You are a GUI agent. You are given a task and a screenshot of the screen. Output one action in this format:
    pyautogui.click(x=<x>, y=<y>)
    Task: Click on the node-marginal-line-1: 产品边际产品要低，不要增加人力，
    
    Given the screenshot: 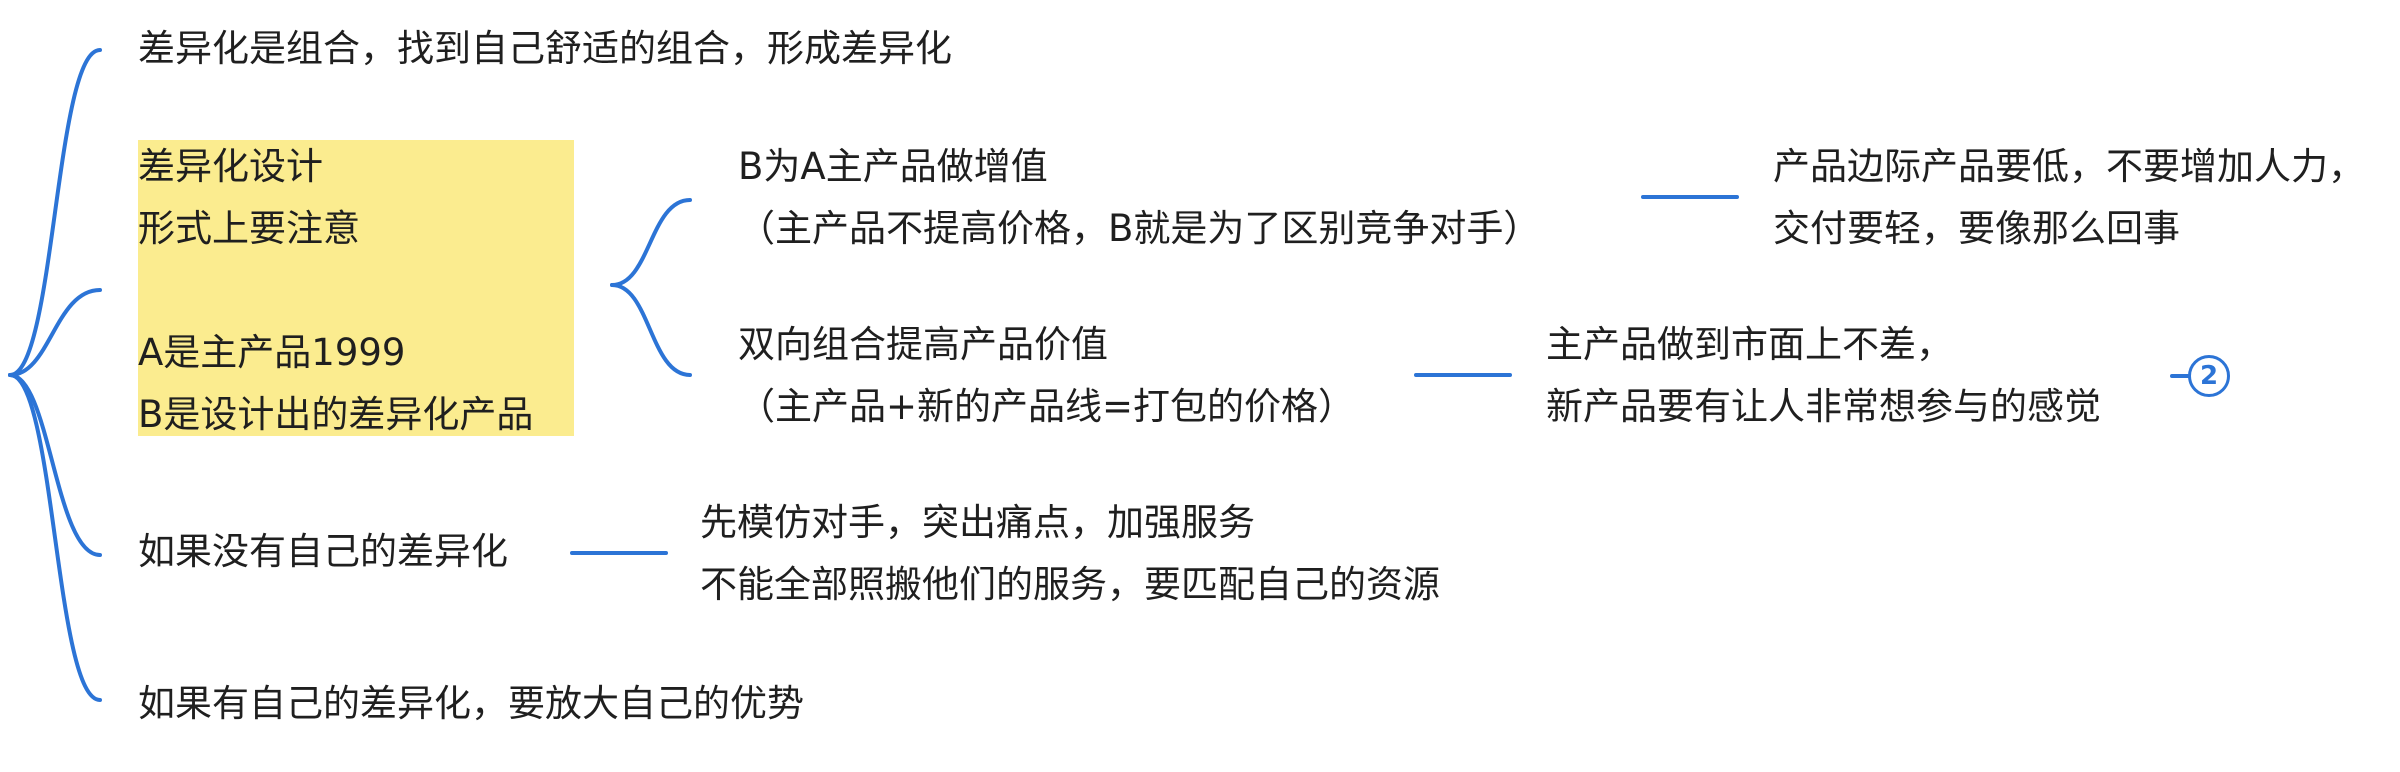 What is the action you would take?
    pyautogui.click(x=2069, y=166)
    